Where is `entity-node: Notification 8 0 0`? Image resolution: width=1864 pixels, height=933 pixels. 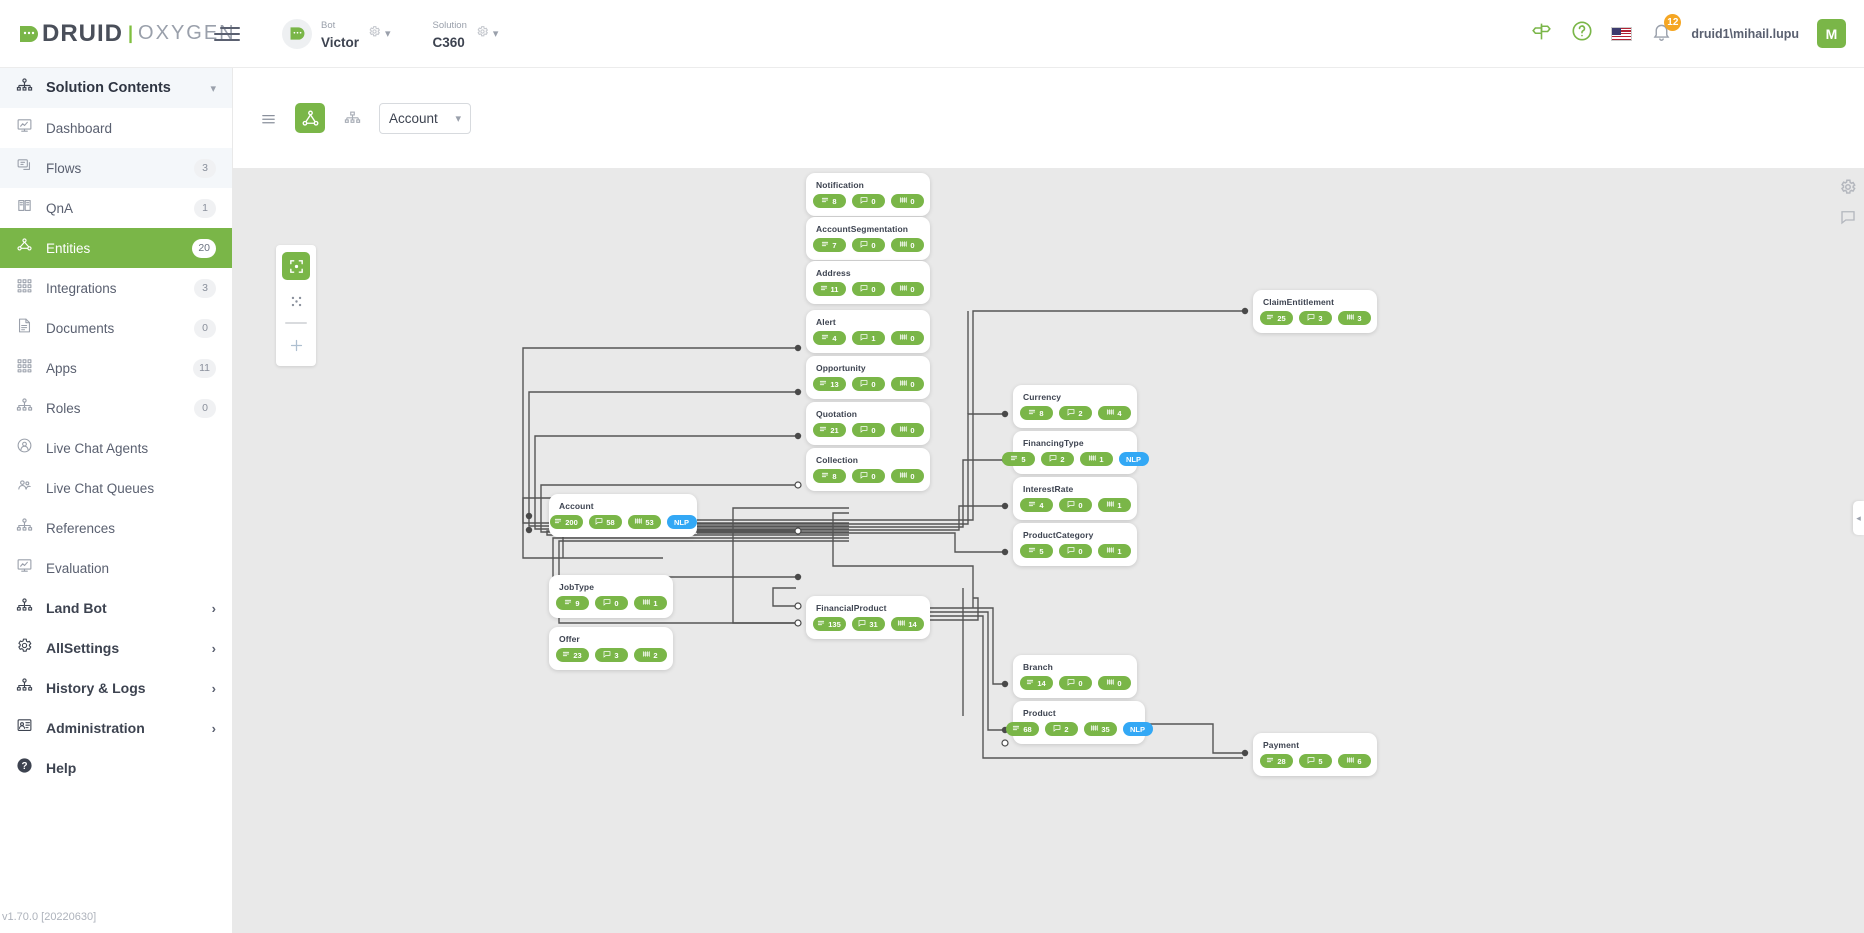 entity-node: Notification 8 0 0 is located at coordinates (868, 194).